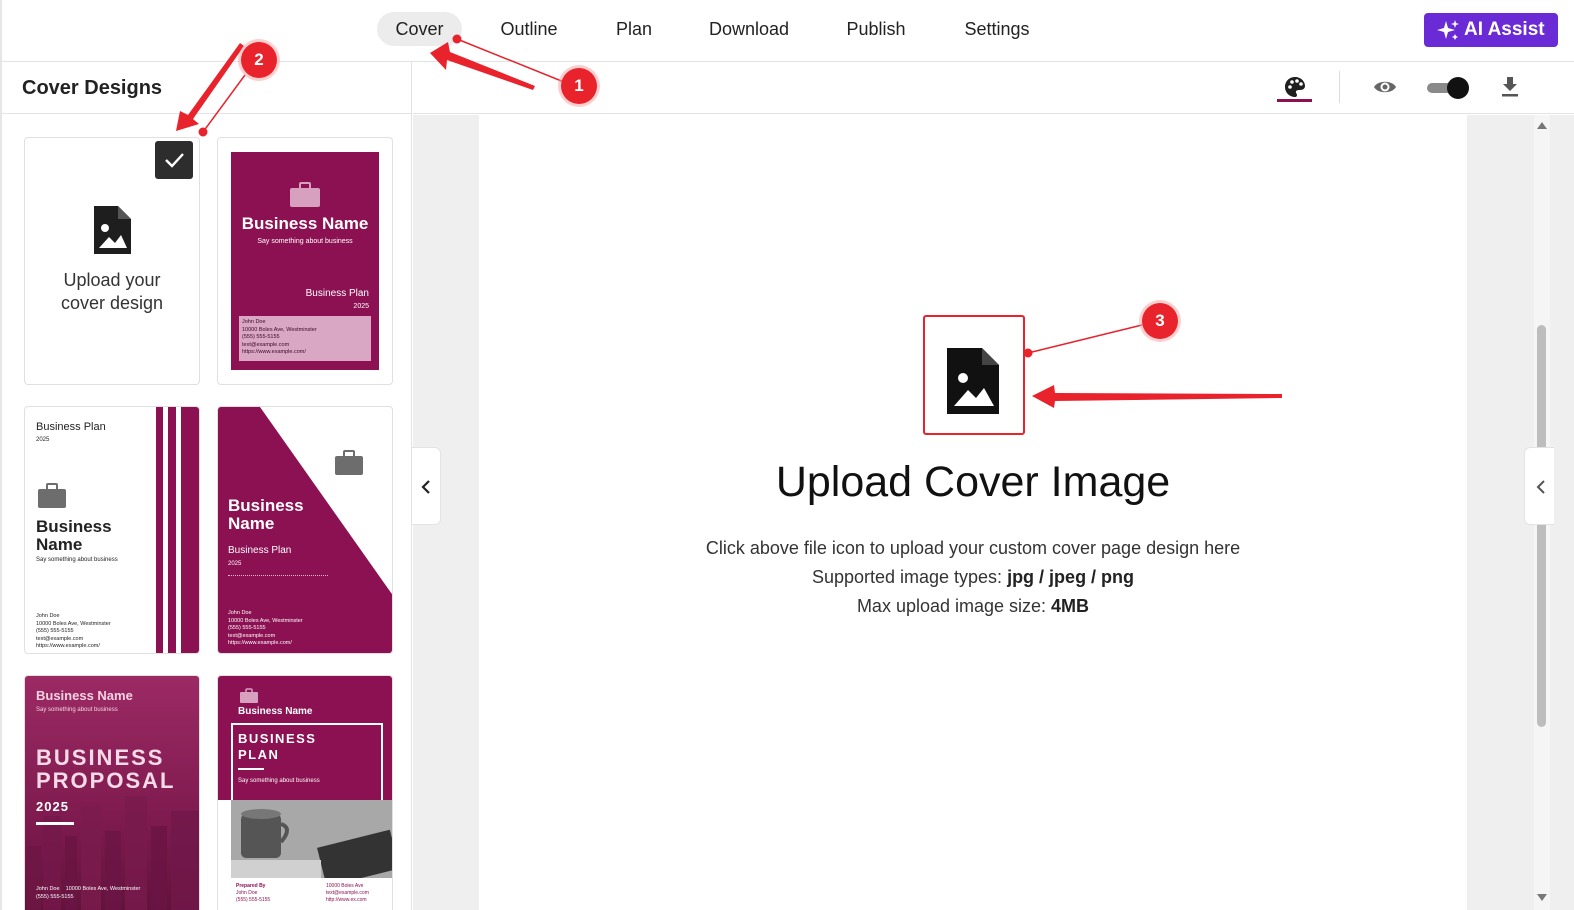 The height and width of the screenshot is (910, 1574). I want to click on sparkle-icon, so click(1448, 30).